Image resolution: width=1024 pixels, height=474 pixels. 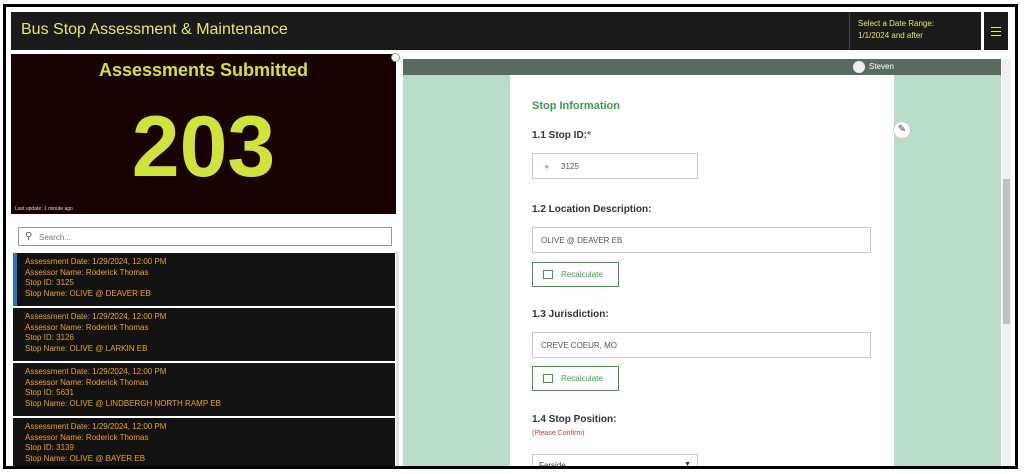 What do you see at coordinates (29, 236) in the screenshot?
I see `search-icon: ⚲` at bounding box center [29, 236].